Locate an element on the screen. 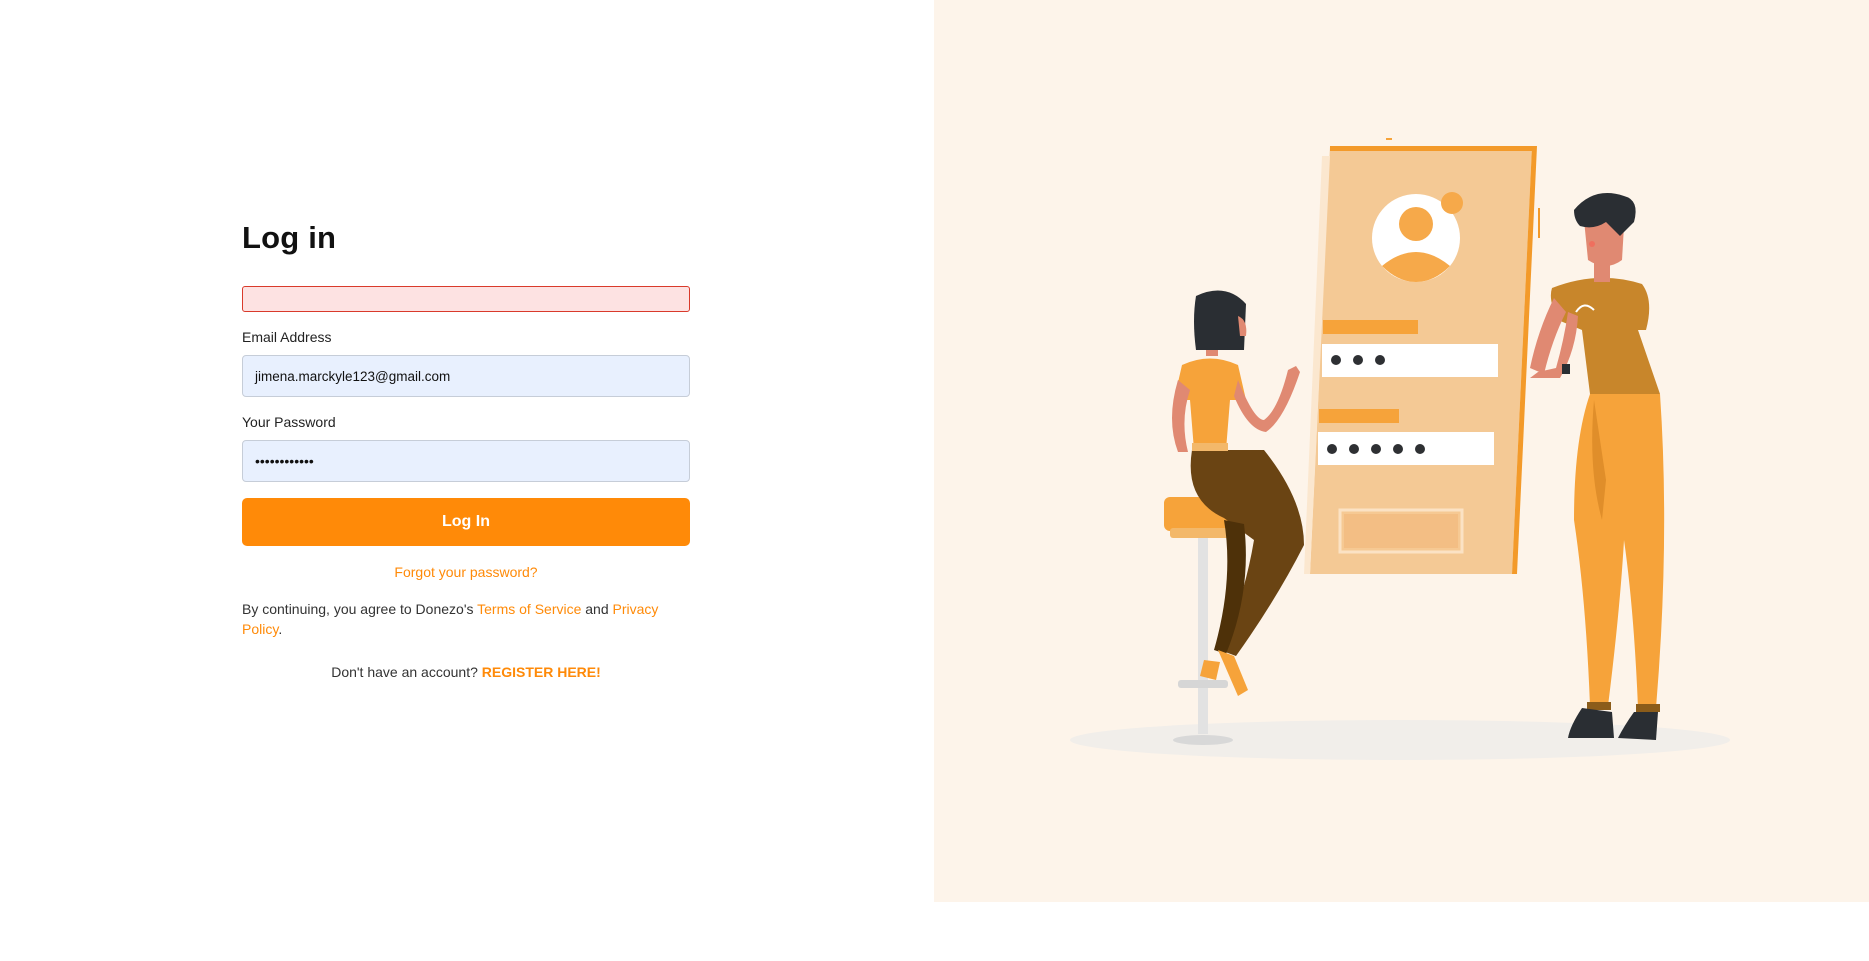 The height and width of the screenshot is (961, 1869). terms-and: and is located at coordinates (597, 609).